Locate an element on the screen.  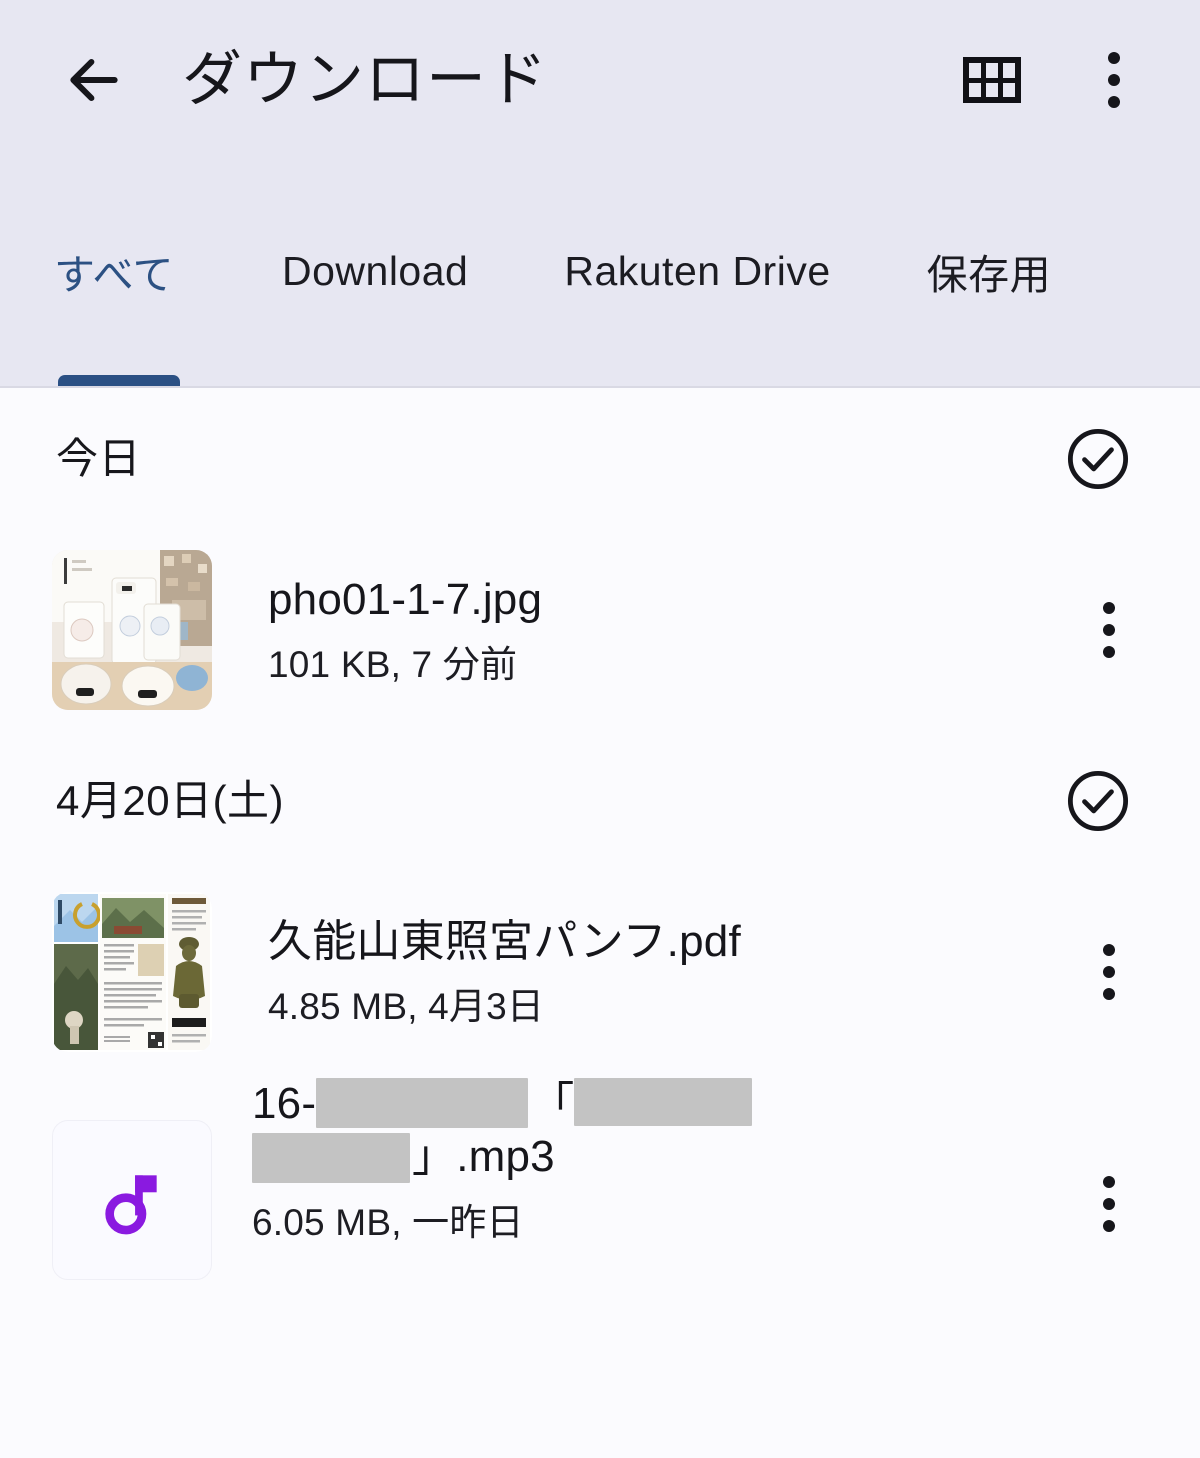
file-name-line-1: 16- 「 is located at coordinates (649, 1104).